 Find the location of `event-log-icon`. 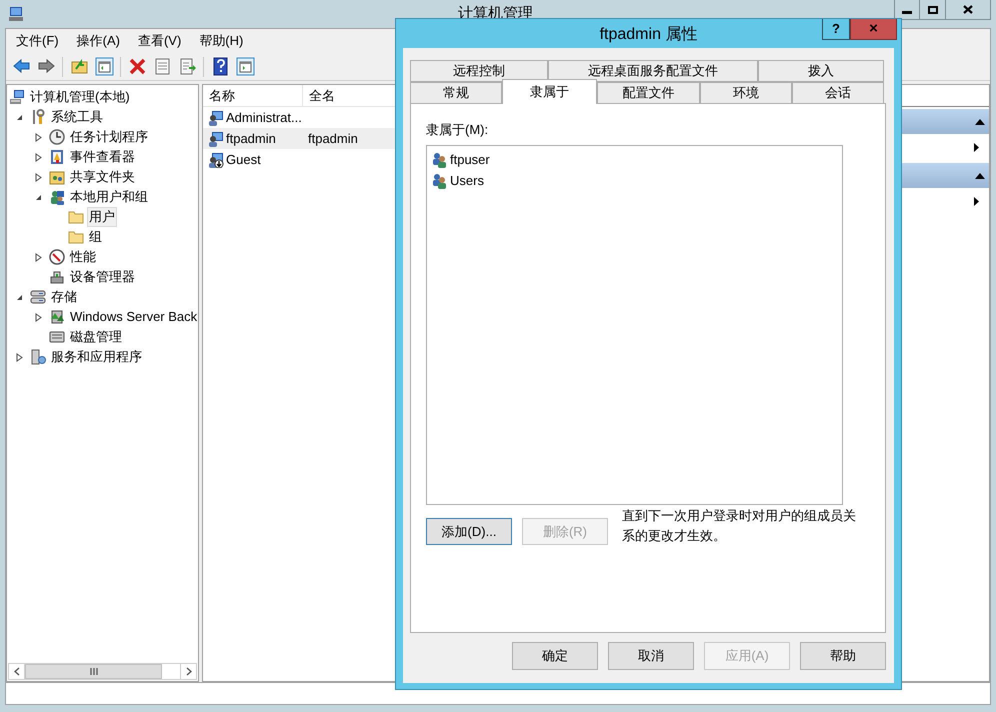

event-log-icon is located at coordinates (57, 157).